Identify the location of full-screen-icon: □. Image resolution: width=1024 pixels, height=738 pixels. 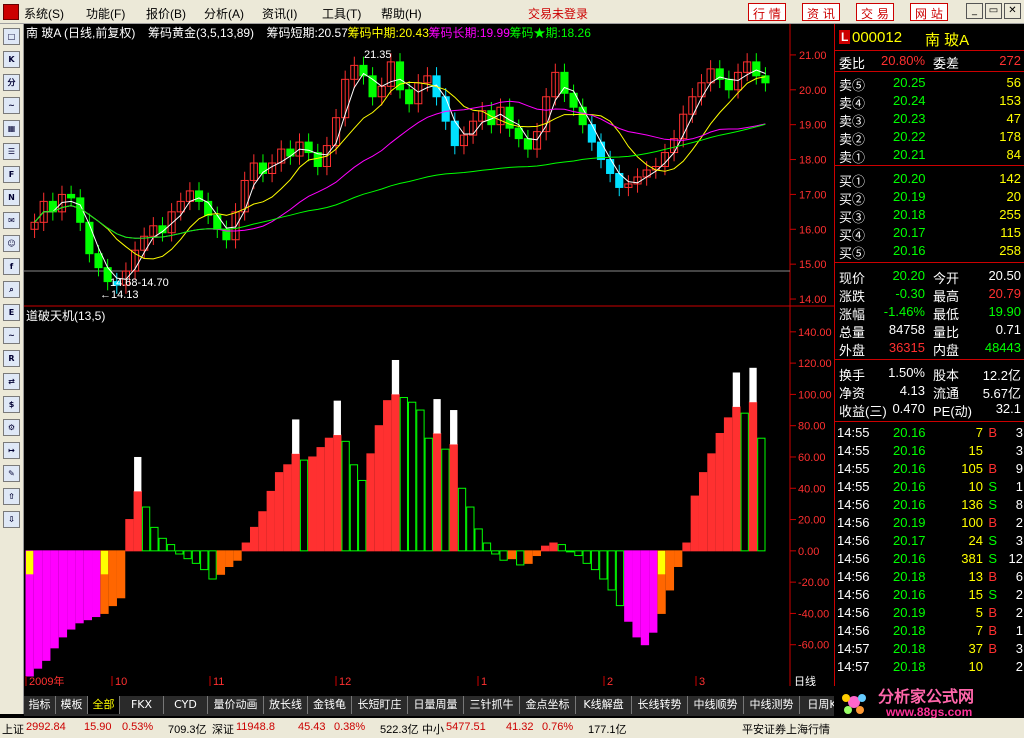
(11, 36).